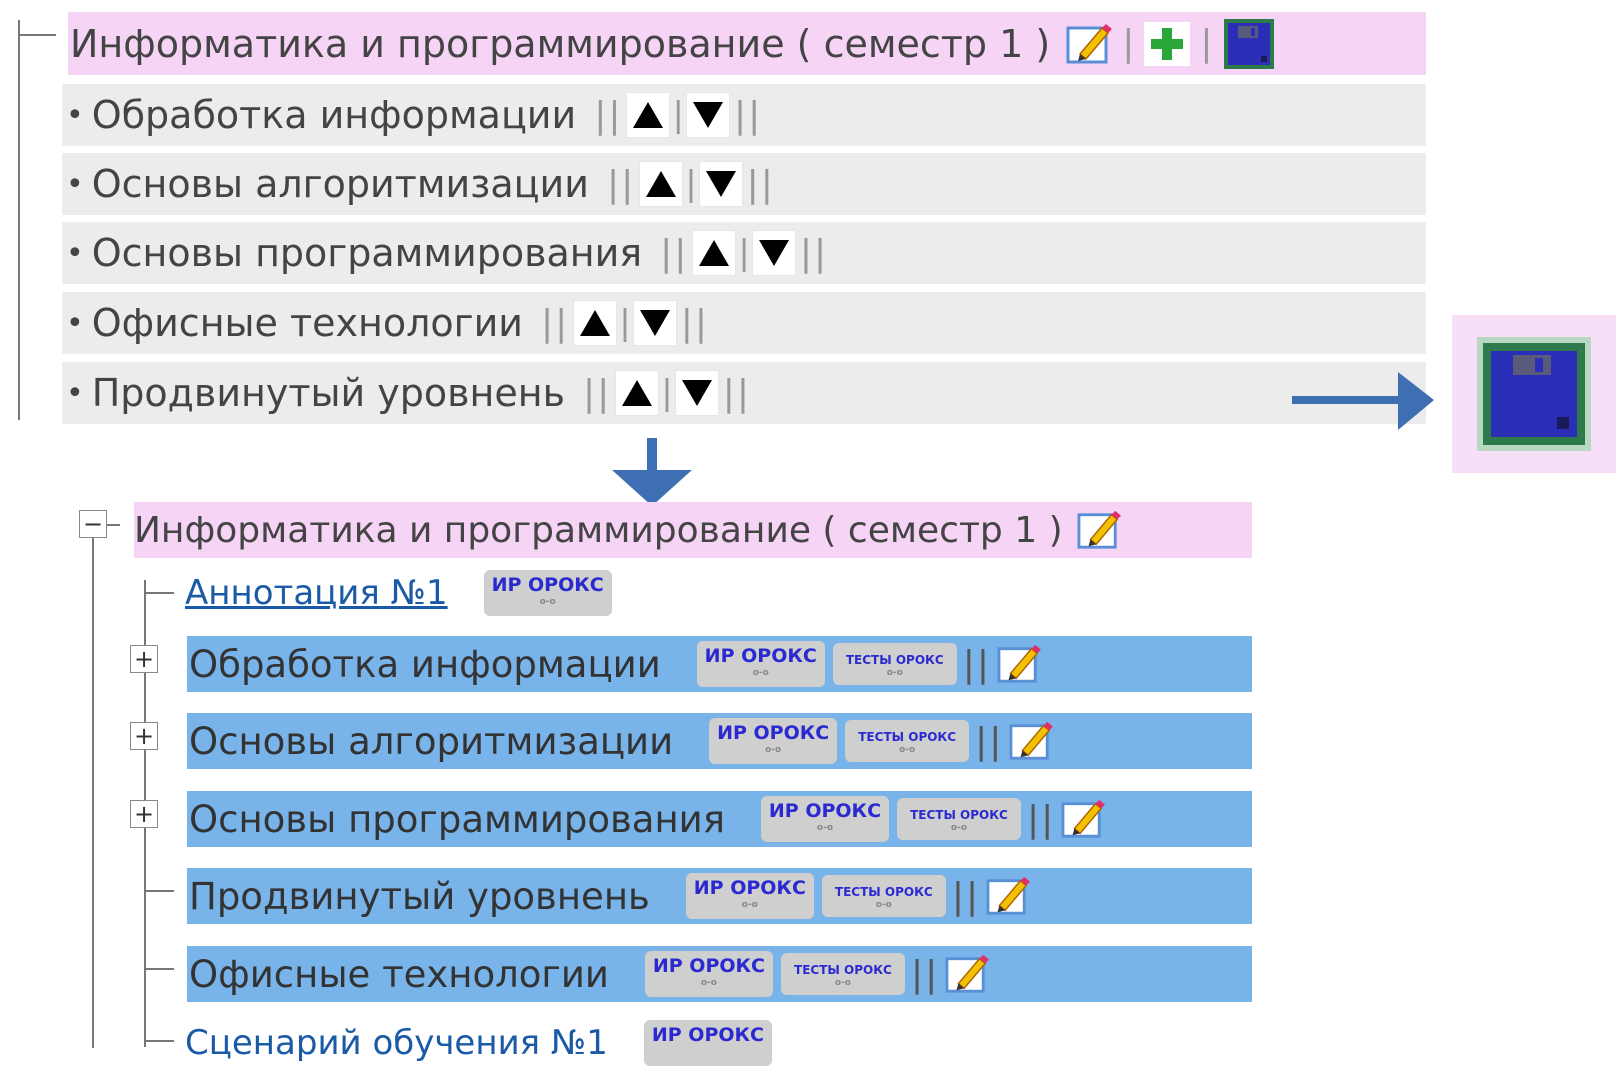 The image size is (1616, 1066). I want to click on item-label: Офисные технологии, so click(399, 974).